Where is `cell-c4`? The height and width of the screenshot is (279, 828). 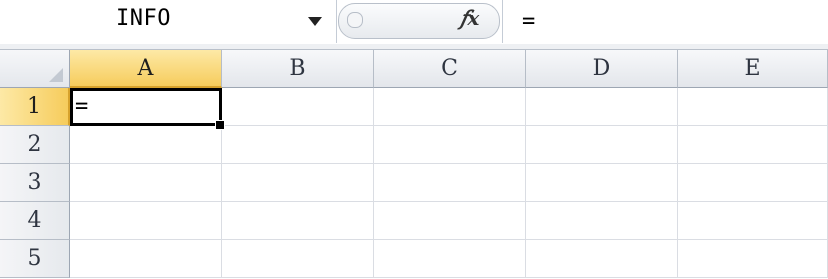
cell-c4 is located at coordinates (450, 221).